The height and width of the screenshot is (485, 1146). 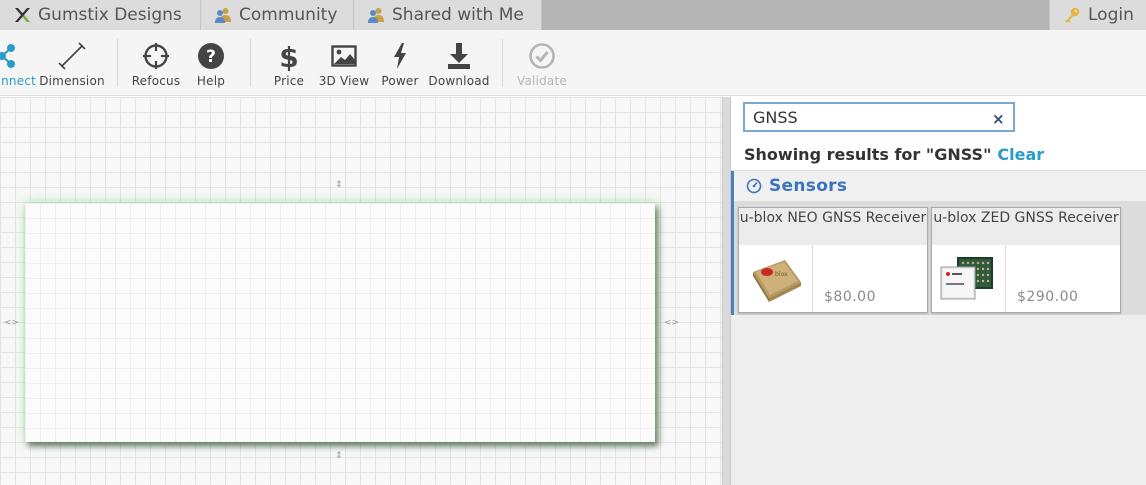 I want to click on ruler-line-icon, so click(x=72, y=56).